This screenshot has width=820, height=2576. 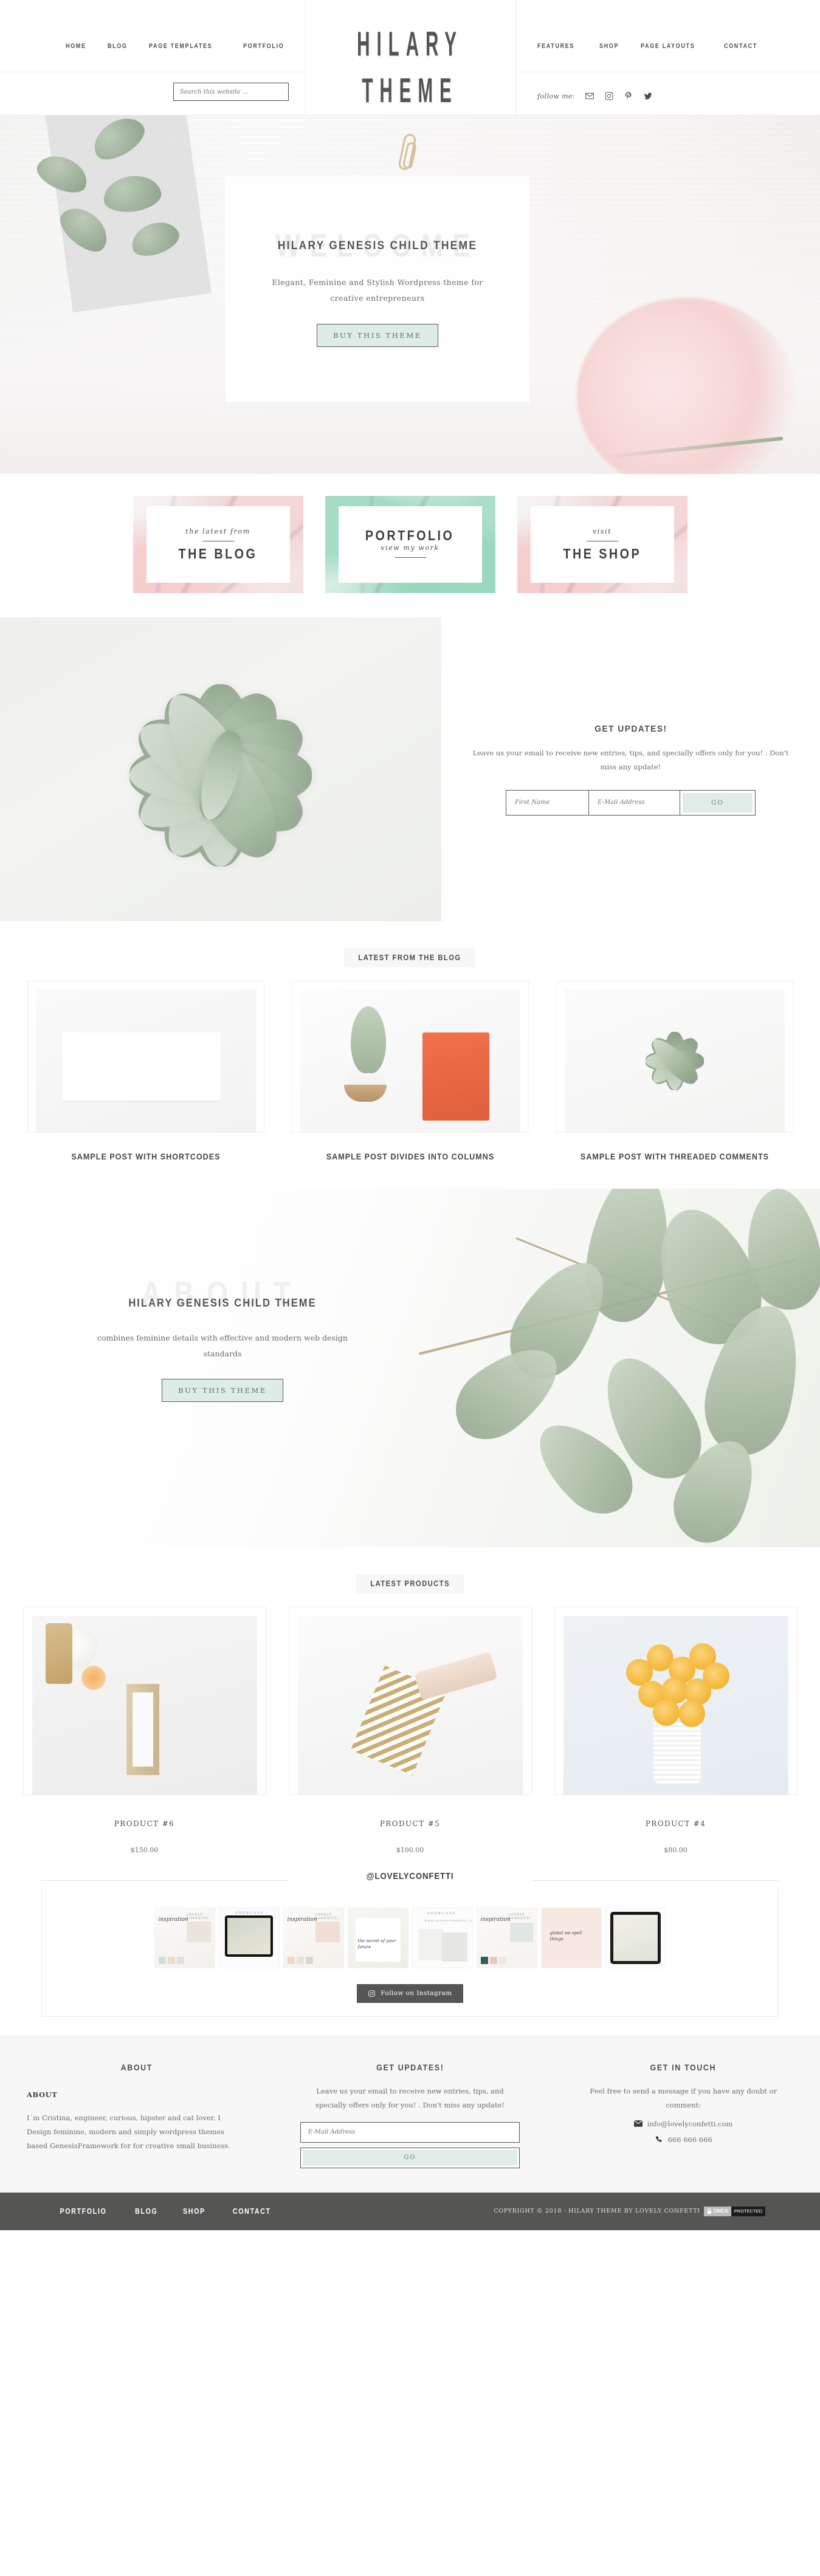 I want to click on product-name: PRODUCT #6, so click(x=144, y=1823).